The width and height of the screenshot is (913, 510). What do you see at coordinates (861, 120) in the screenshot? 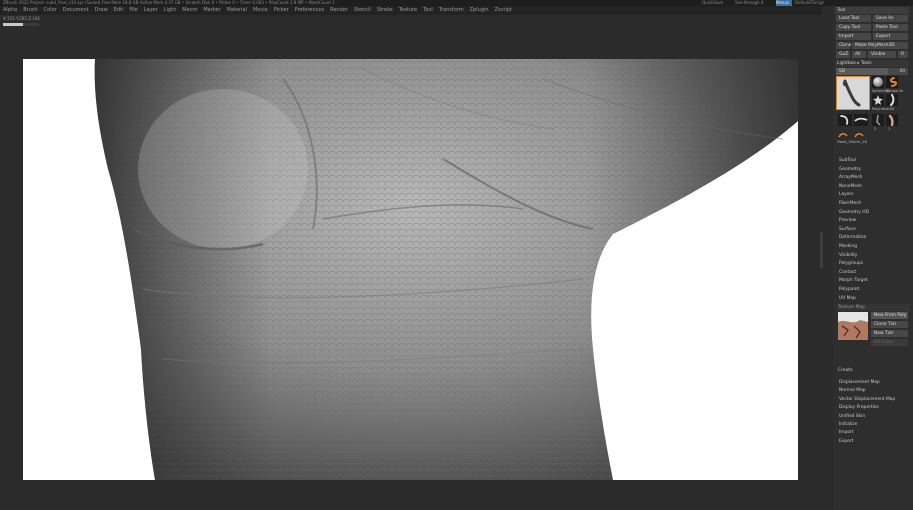
I see `tool-thumb-flat` at bounding box center [861, 120].